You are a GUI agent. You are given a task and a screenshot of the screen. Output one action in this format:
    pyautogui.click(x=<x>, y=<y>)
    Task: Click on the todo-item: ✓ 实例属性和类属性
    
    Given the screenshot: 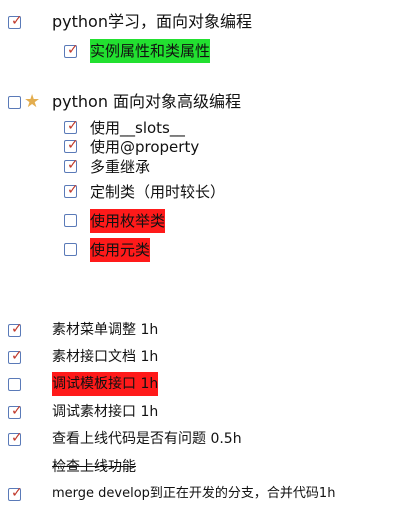 What is the action you would take?
    pyautogui.click(x=205, y=51)
    